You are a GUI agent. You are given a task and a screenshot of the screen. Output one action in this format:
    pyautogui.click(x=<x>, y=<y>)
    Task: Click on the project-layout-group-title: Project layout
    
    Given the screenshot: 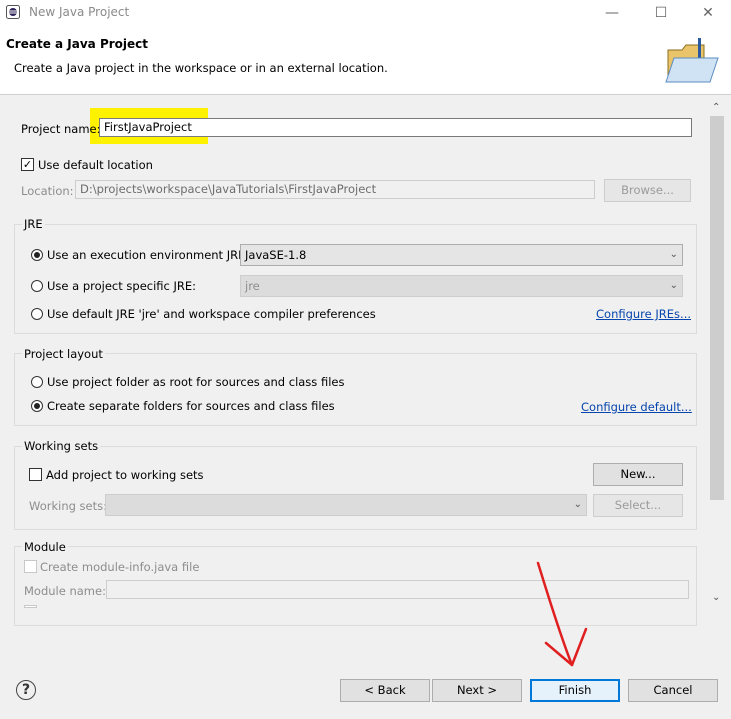 What is the action you would take?
    pyautogui.click(x=63, y=354)
    